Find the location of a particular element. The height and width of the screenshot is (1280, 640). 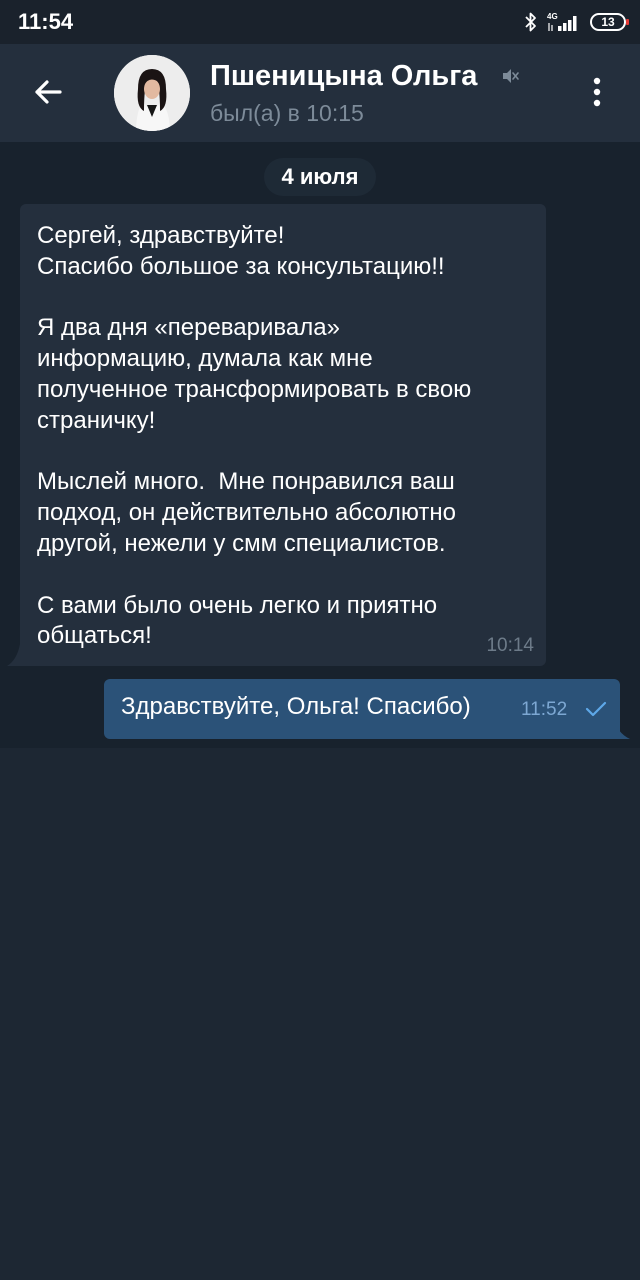

avatar-image is located at coordinates (152, 93).